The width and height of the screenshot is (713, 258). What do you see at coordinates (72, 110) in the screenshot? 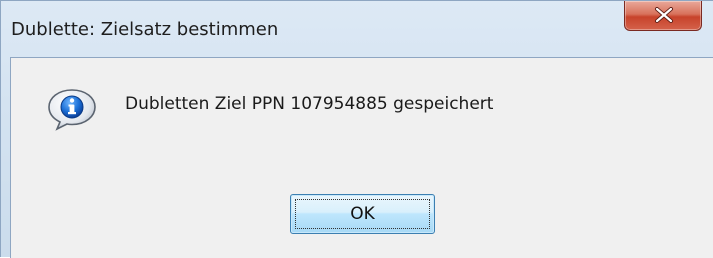
I see `info-icon` at bounding box center [72, 110].